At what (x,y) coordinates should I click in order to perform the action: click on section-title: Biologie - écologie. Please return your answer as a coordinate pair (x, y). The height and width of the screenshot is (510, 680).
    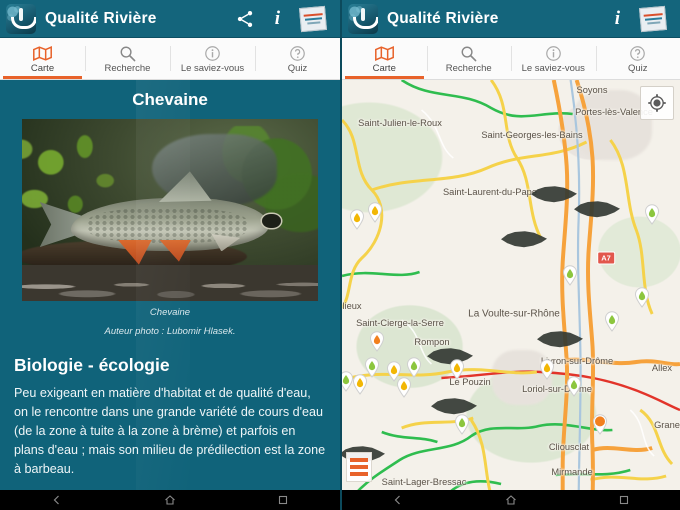
    Looking at the image, I should click on (92, 364).